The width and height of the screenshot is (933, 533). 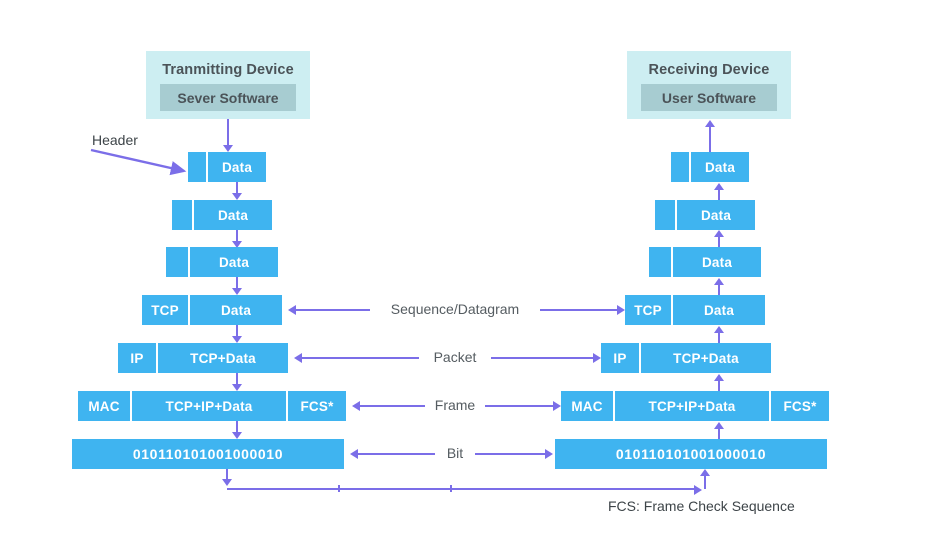 I want to click on left-row1-payload: Data, so click(x=237, y=167).